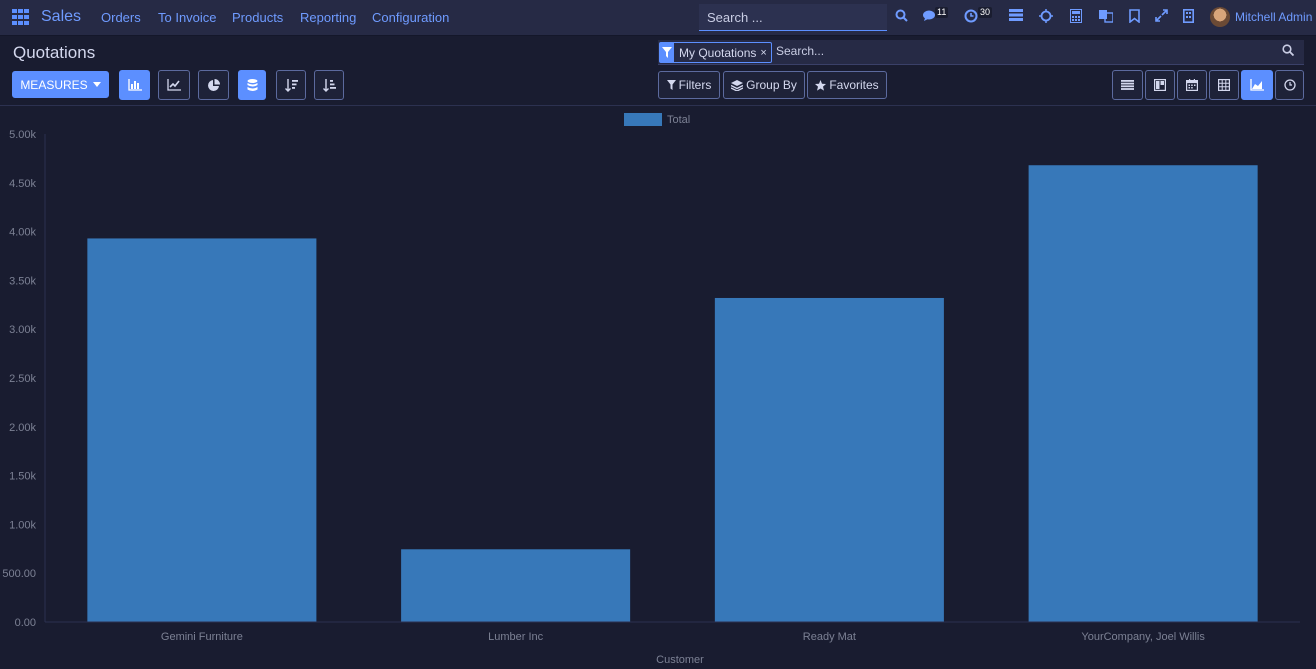 The height and width of the screenshot is (669, 1316). I want to click on bar-chart-button, so click(134, 85).